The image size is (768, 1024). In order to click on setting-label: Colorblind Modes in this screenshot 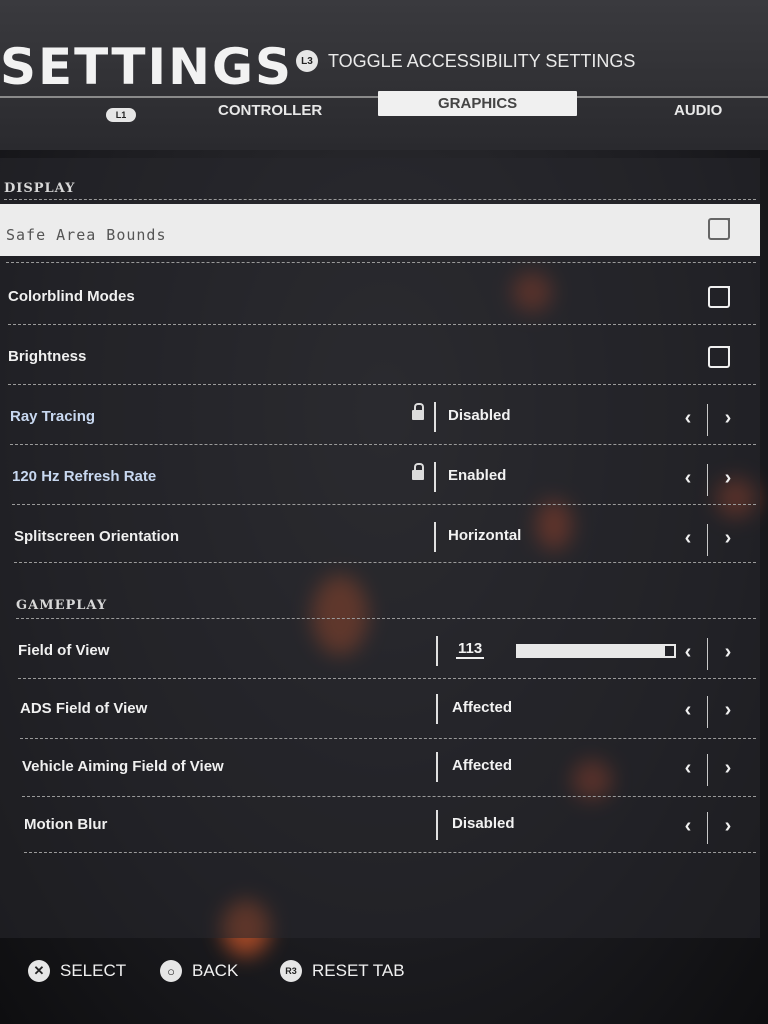, I will do `click(71, 296)`.